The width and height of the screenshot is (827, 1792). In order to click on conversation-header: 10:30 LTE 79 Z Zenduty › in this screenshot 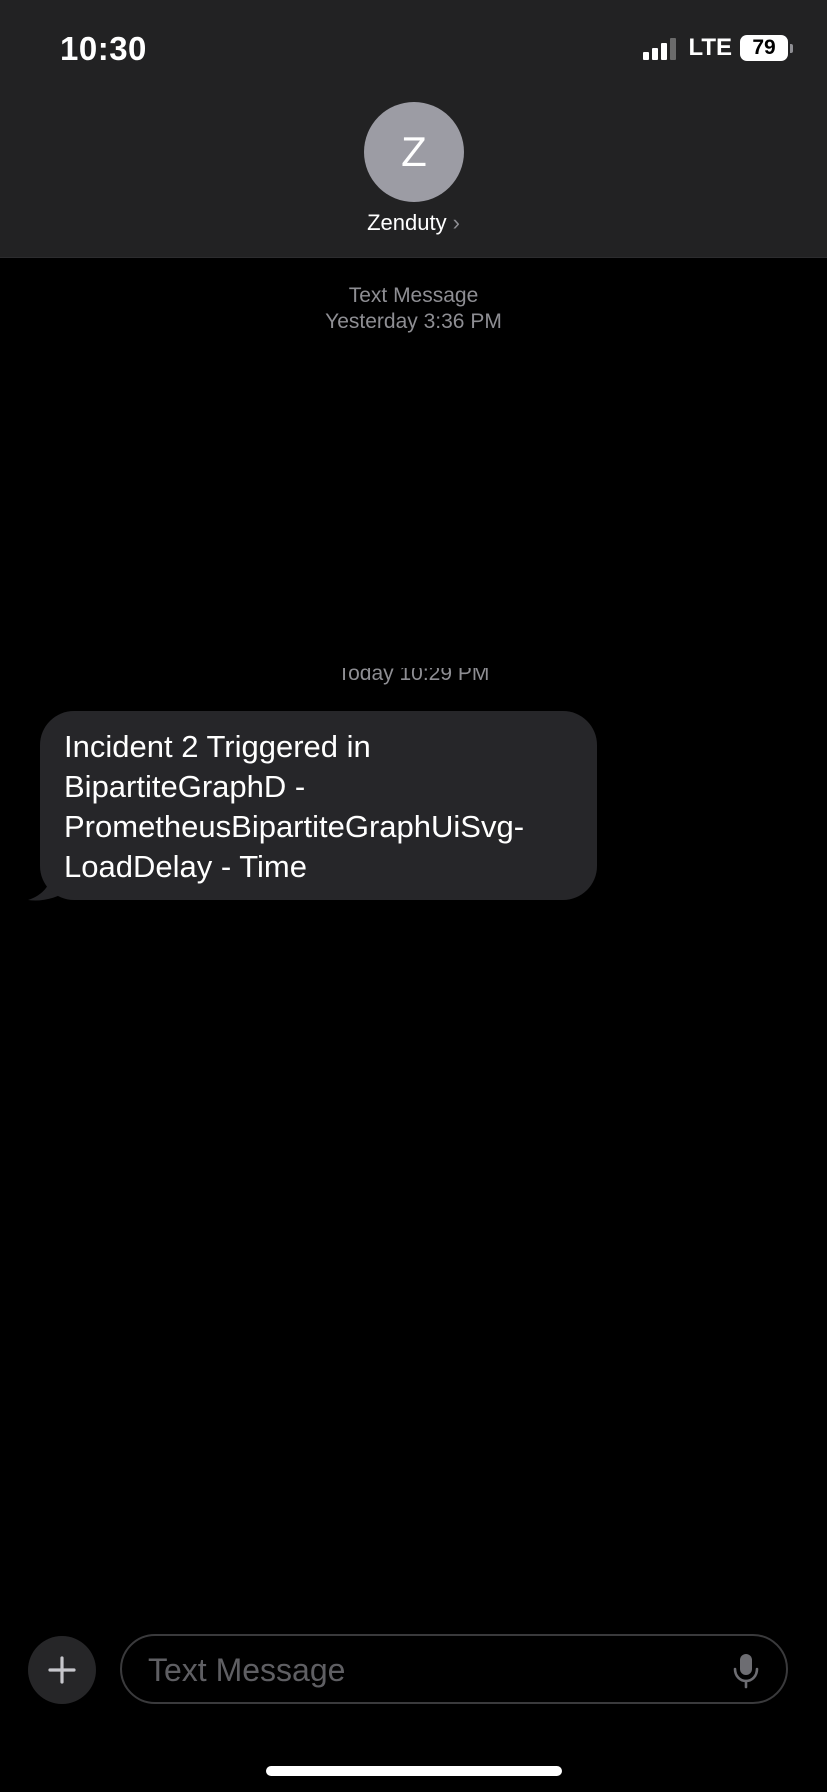, I will do `click(413, 129)`.